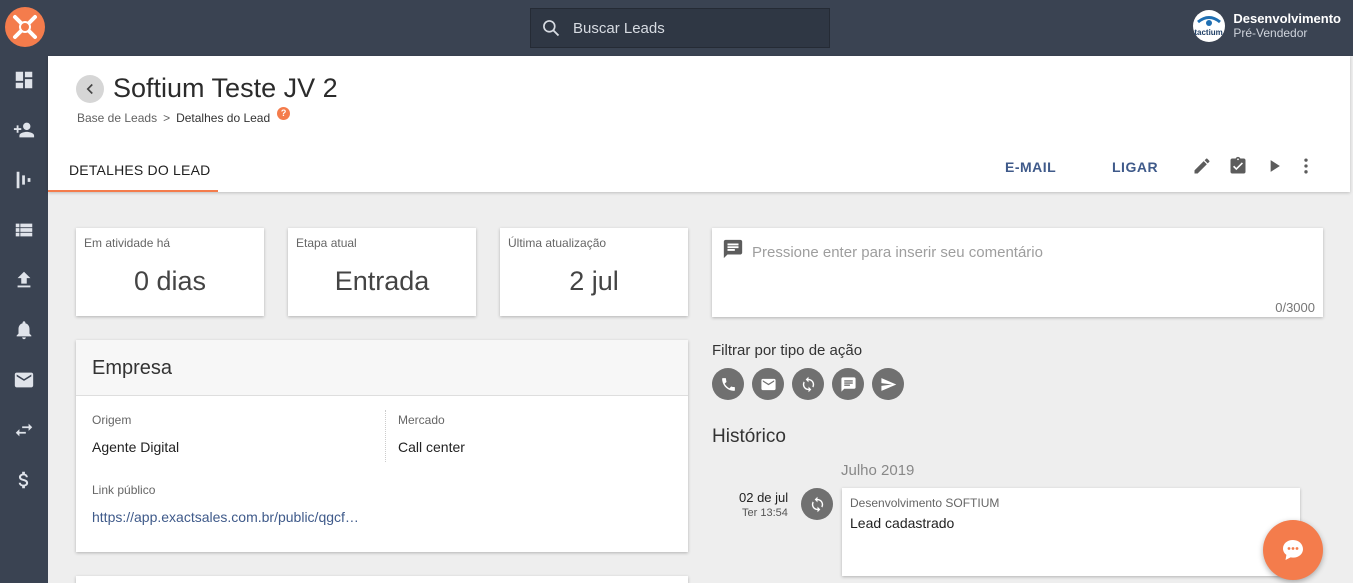 This screenshot has height=583, width=1353. Describe the element at coordinates (1030, 167) in the screenshot. I see `email-button: E-MAIL` at that location.